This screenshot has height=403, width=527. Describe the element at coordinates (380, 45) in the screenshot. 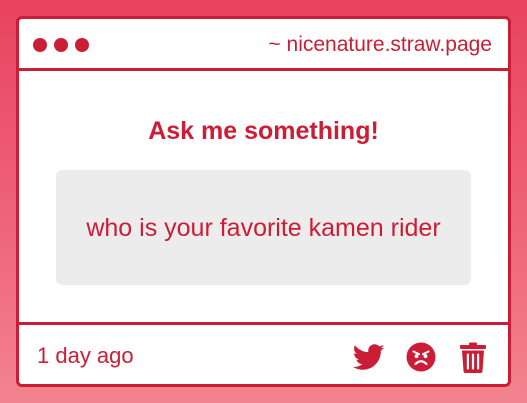

I see `site-url: ~ nicenature.straw.page` at that location.